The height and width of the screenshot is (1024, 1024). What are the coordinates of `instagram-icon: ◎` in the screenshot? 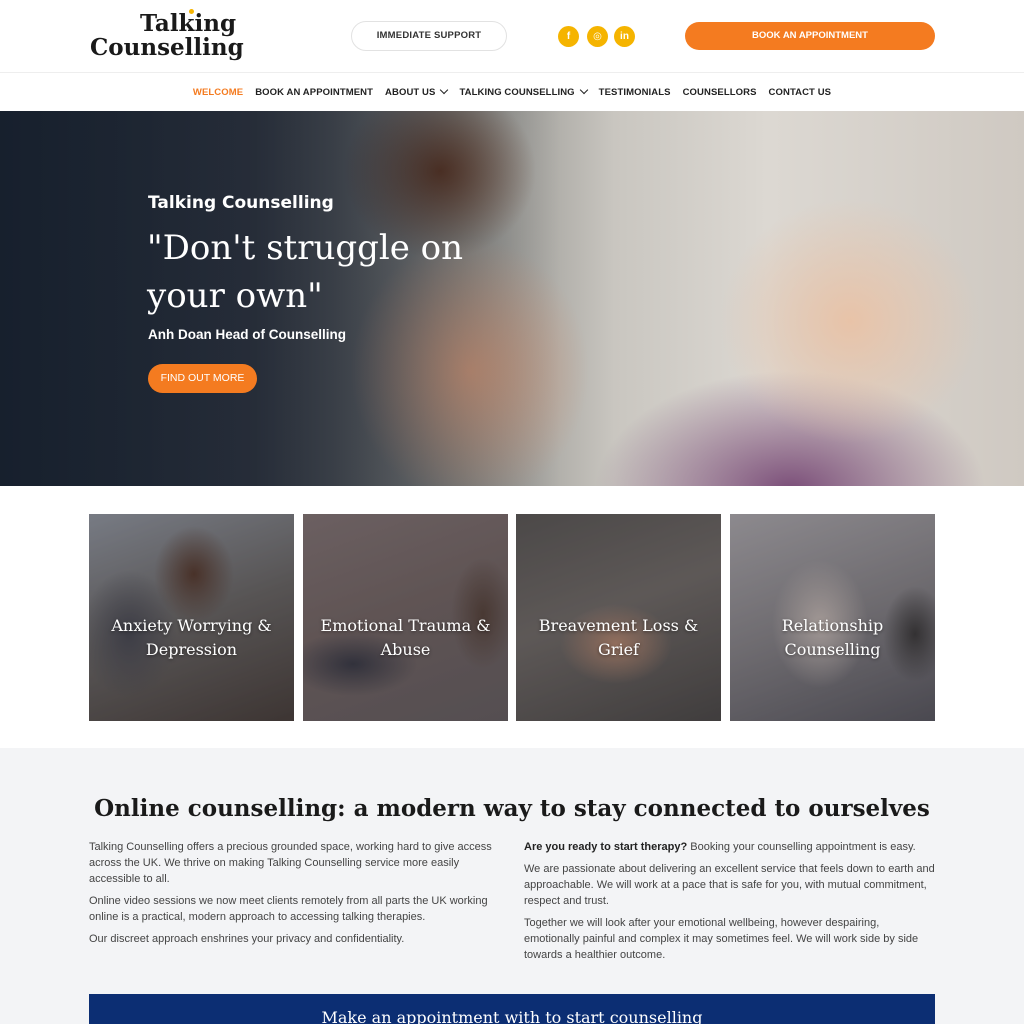 It's located at (597, 36).